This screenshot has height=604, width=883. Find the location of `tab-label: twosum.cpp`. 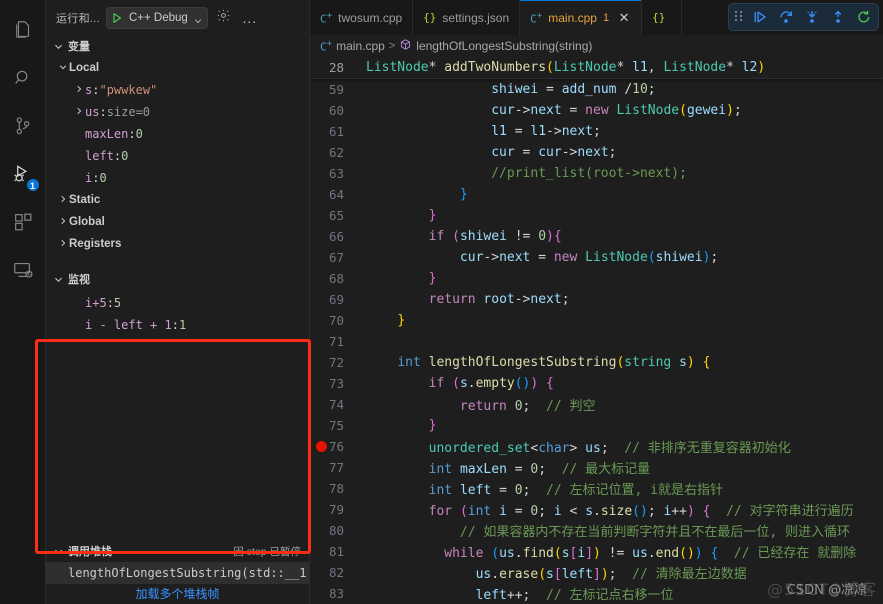

tab-label: twosum.cpp is located at coordinates (370, 17).